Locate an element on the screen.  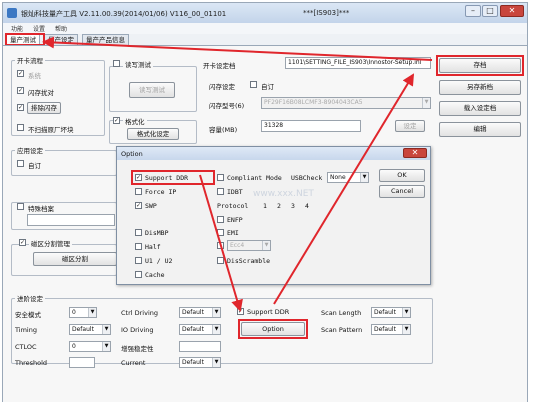
current-label: Current is located at coordinates (133, 363).